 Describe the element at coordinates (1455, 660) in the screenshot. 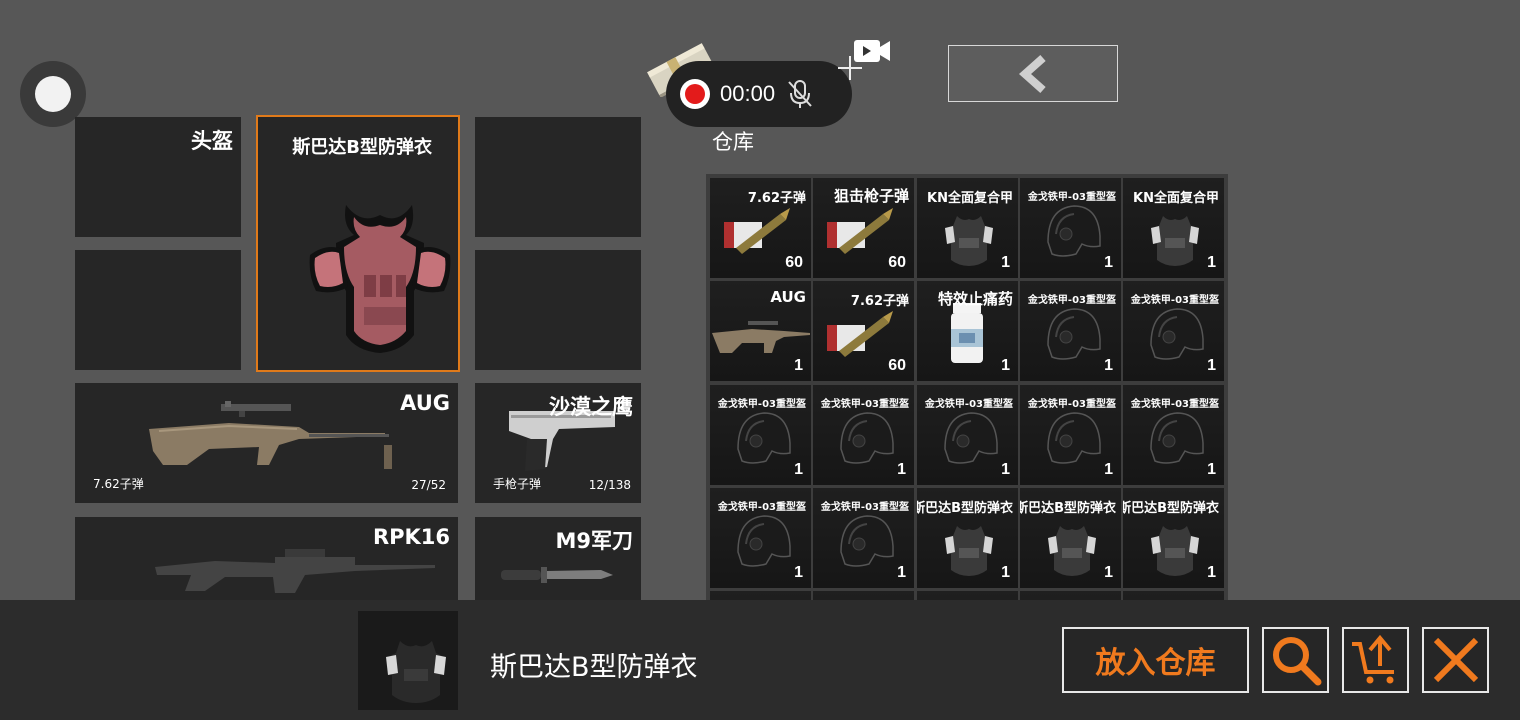

I see `close-button` at that location.